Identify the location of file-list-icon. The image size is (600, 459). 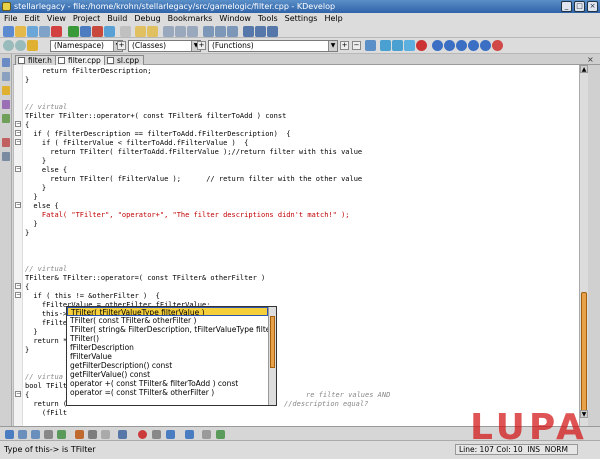
(6, 62).